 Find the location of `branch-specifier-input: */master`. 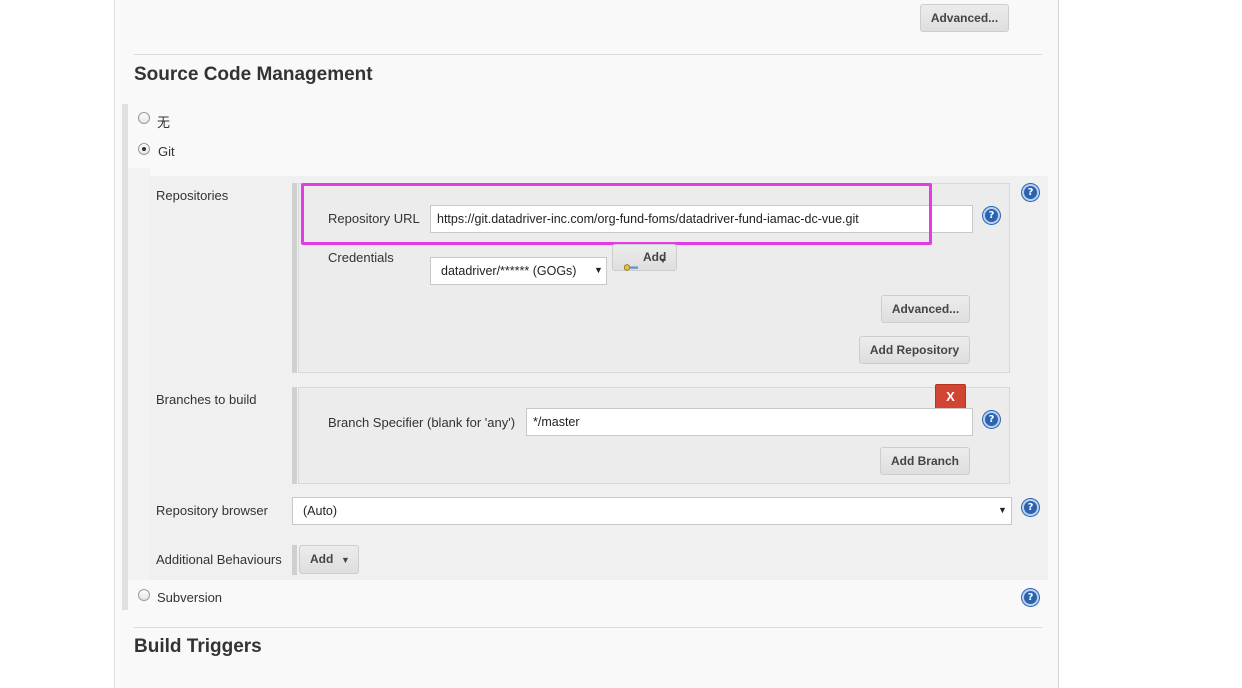

branch-specifier-input: */master is located at coordinates (749, 422).